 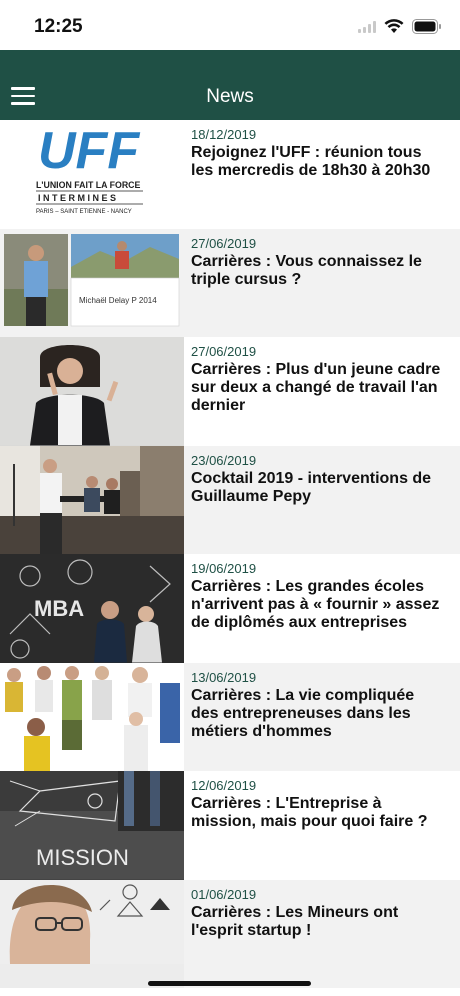 I want to click on news-thumbnail: MBA, so click(x=92, y=608).